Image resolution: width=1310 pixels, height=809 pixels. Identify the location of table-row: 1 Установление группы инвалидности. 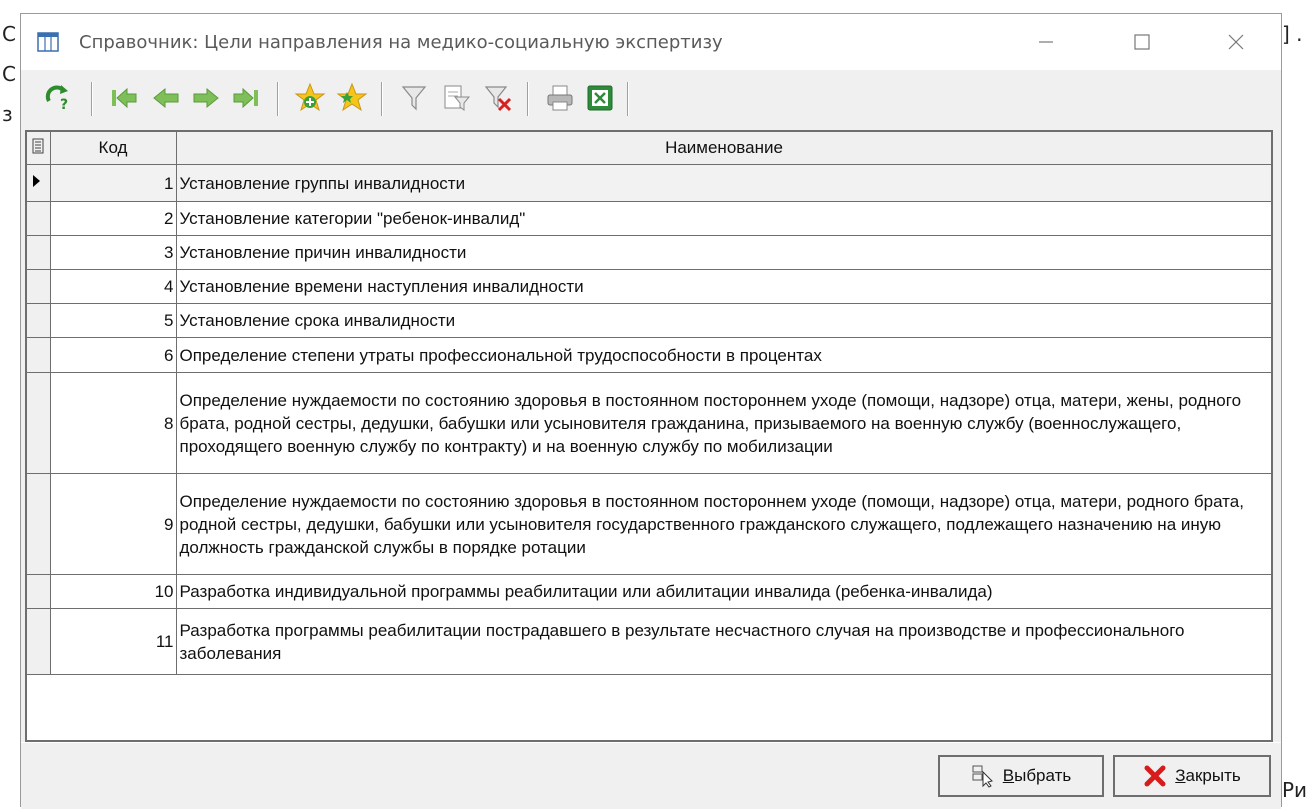
(649, 183).